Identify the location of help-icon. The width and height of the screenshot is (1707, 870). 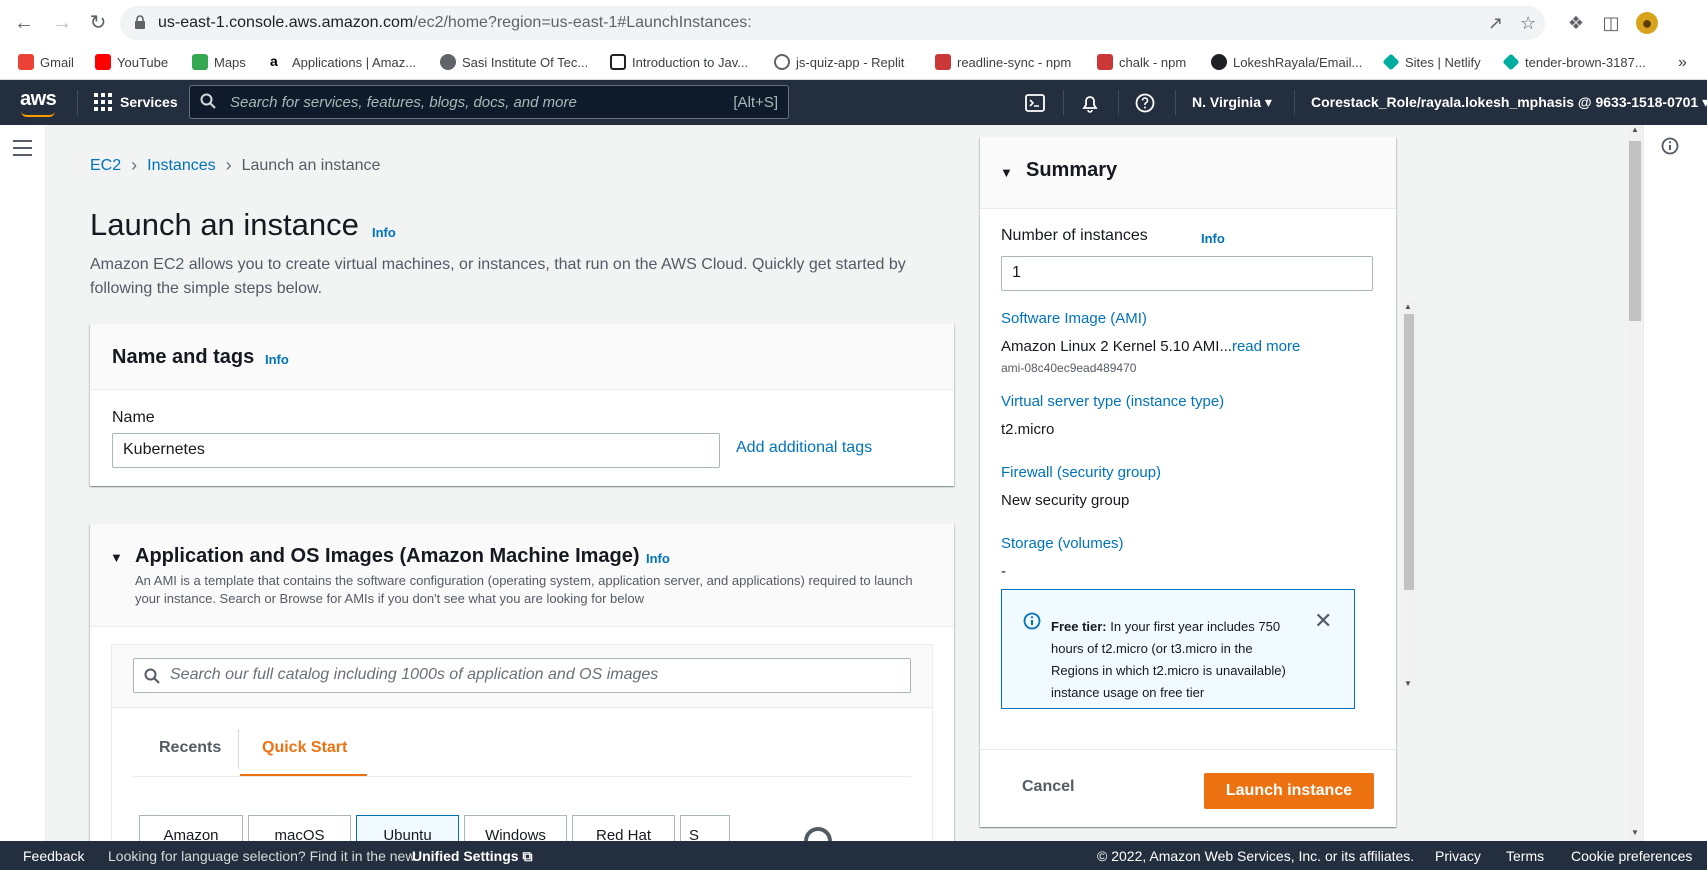
(1145, 103).